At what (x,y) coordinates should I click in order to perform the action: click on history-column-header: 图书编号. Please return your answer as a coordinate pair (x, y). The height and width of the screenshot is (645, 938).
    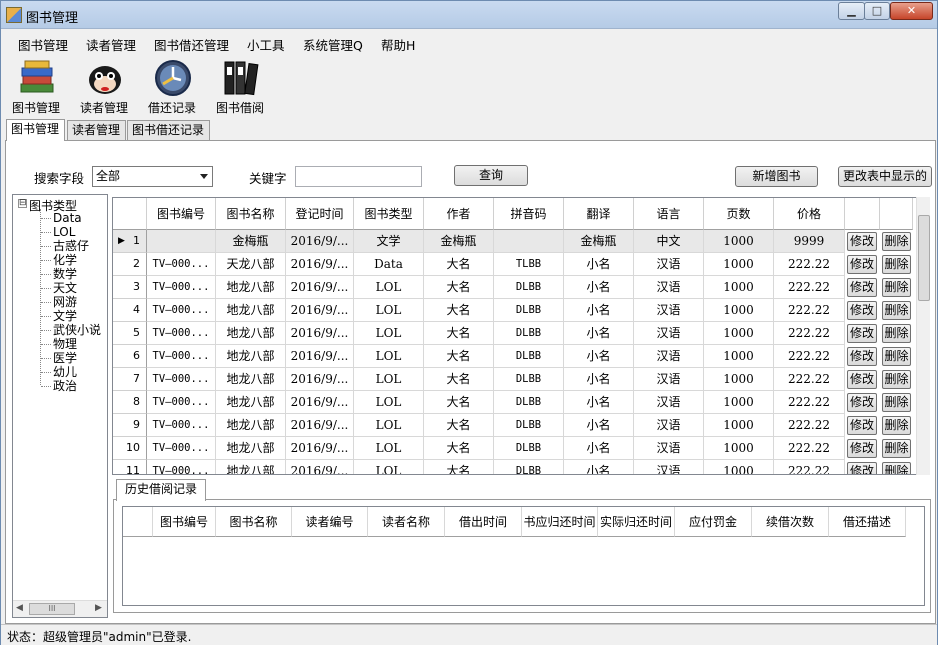
    Looking at the image, I should click on (184, 522).